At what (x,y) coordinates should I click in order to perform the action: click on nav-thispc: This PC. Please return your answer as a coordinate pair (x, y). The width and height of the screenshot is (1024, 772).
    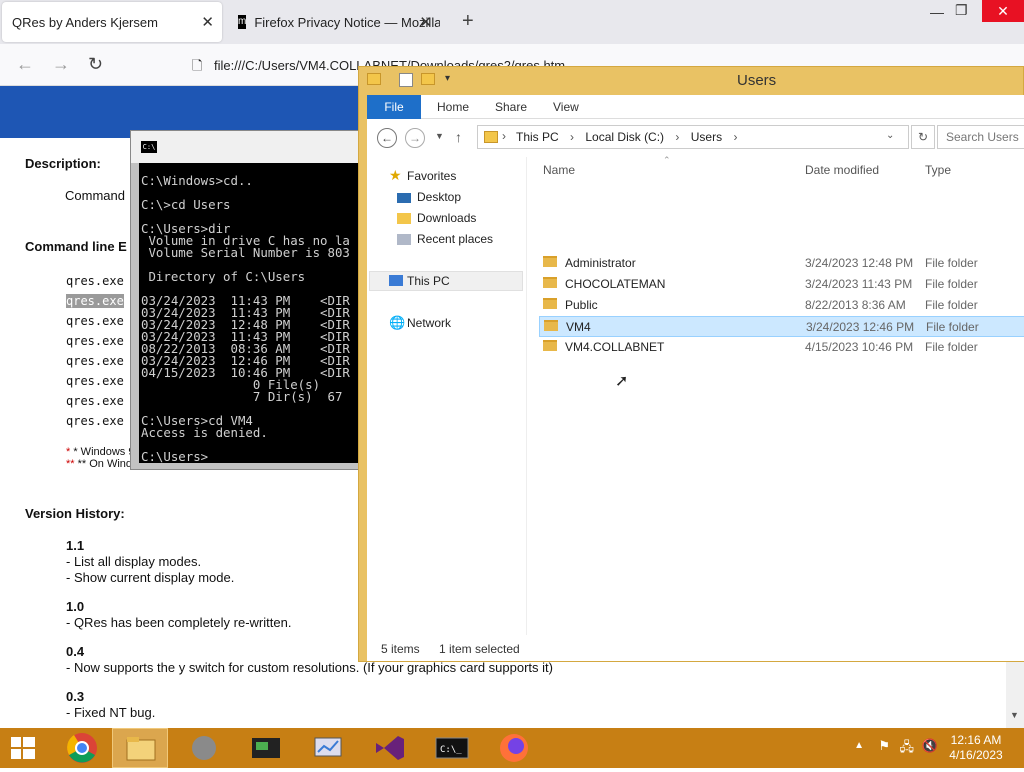
    Looking at the image, I should click on (428, 281).